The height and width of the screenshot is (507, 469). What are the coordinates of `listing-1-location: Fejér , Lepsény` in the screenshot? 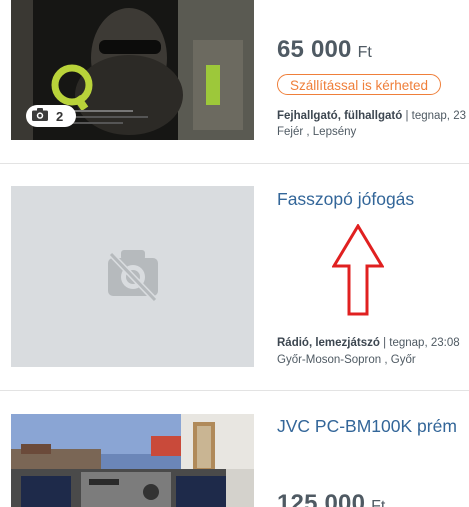 It's located at (317, 132).